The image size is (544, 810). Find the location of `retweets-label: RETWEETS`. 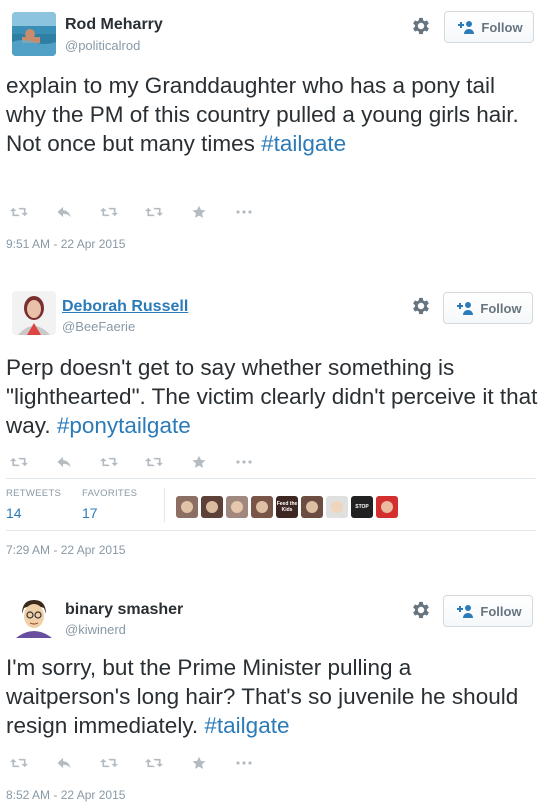

retweets-label: RETWEETS is located at coordinates (34, 493).